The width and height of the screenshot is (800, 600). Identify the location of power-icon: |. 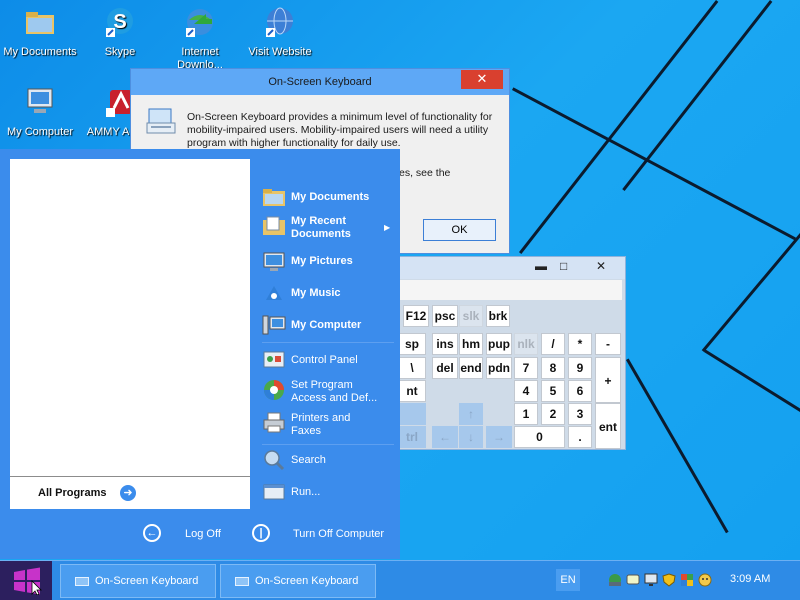
(261, 533).